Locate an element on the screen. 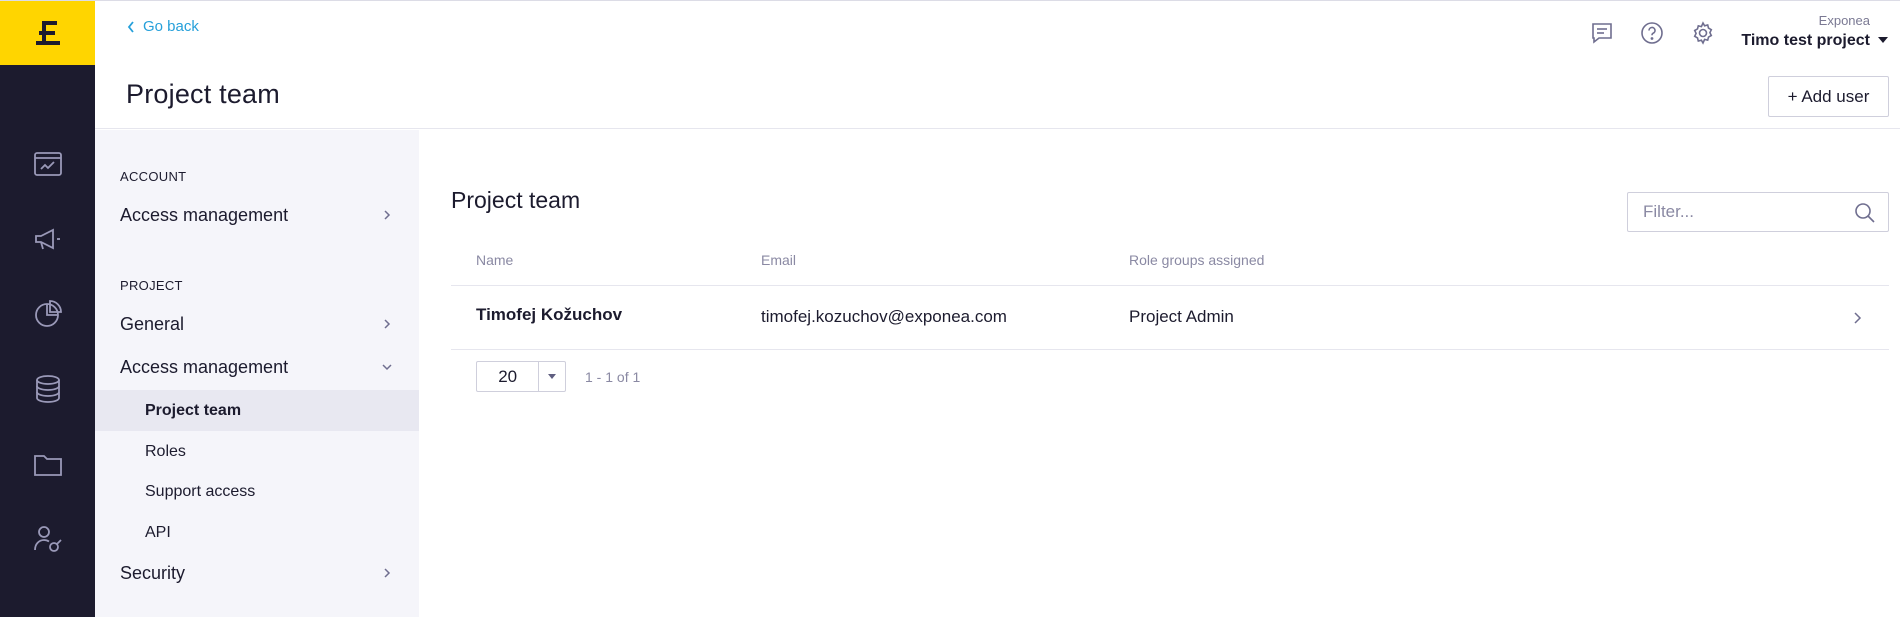  table-header: Name Email Role groups assigned is located at coordinates (1170, 263).